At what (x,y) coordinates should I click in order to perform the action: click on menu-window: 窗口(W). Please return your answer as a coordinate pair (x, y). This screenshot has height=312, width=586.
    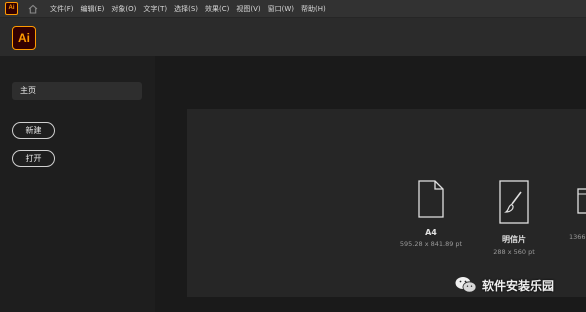
    Looking at the image, I should click on (281, 9).